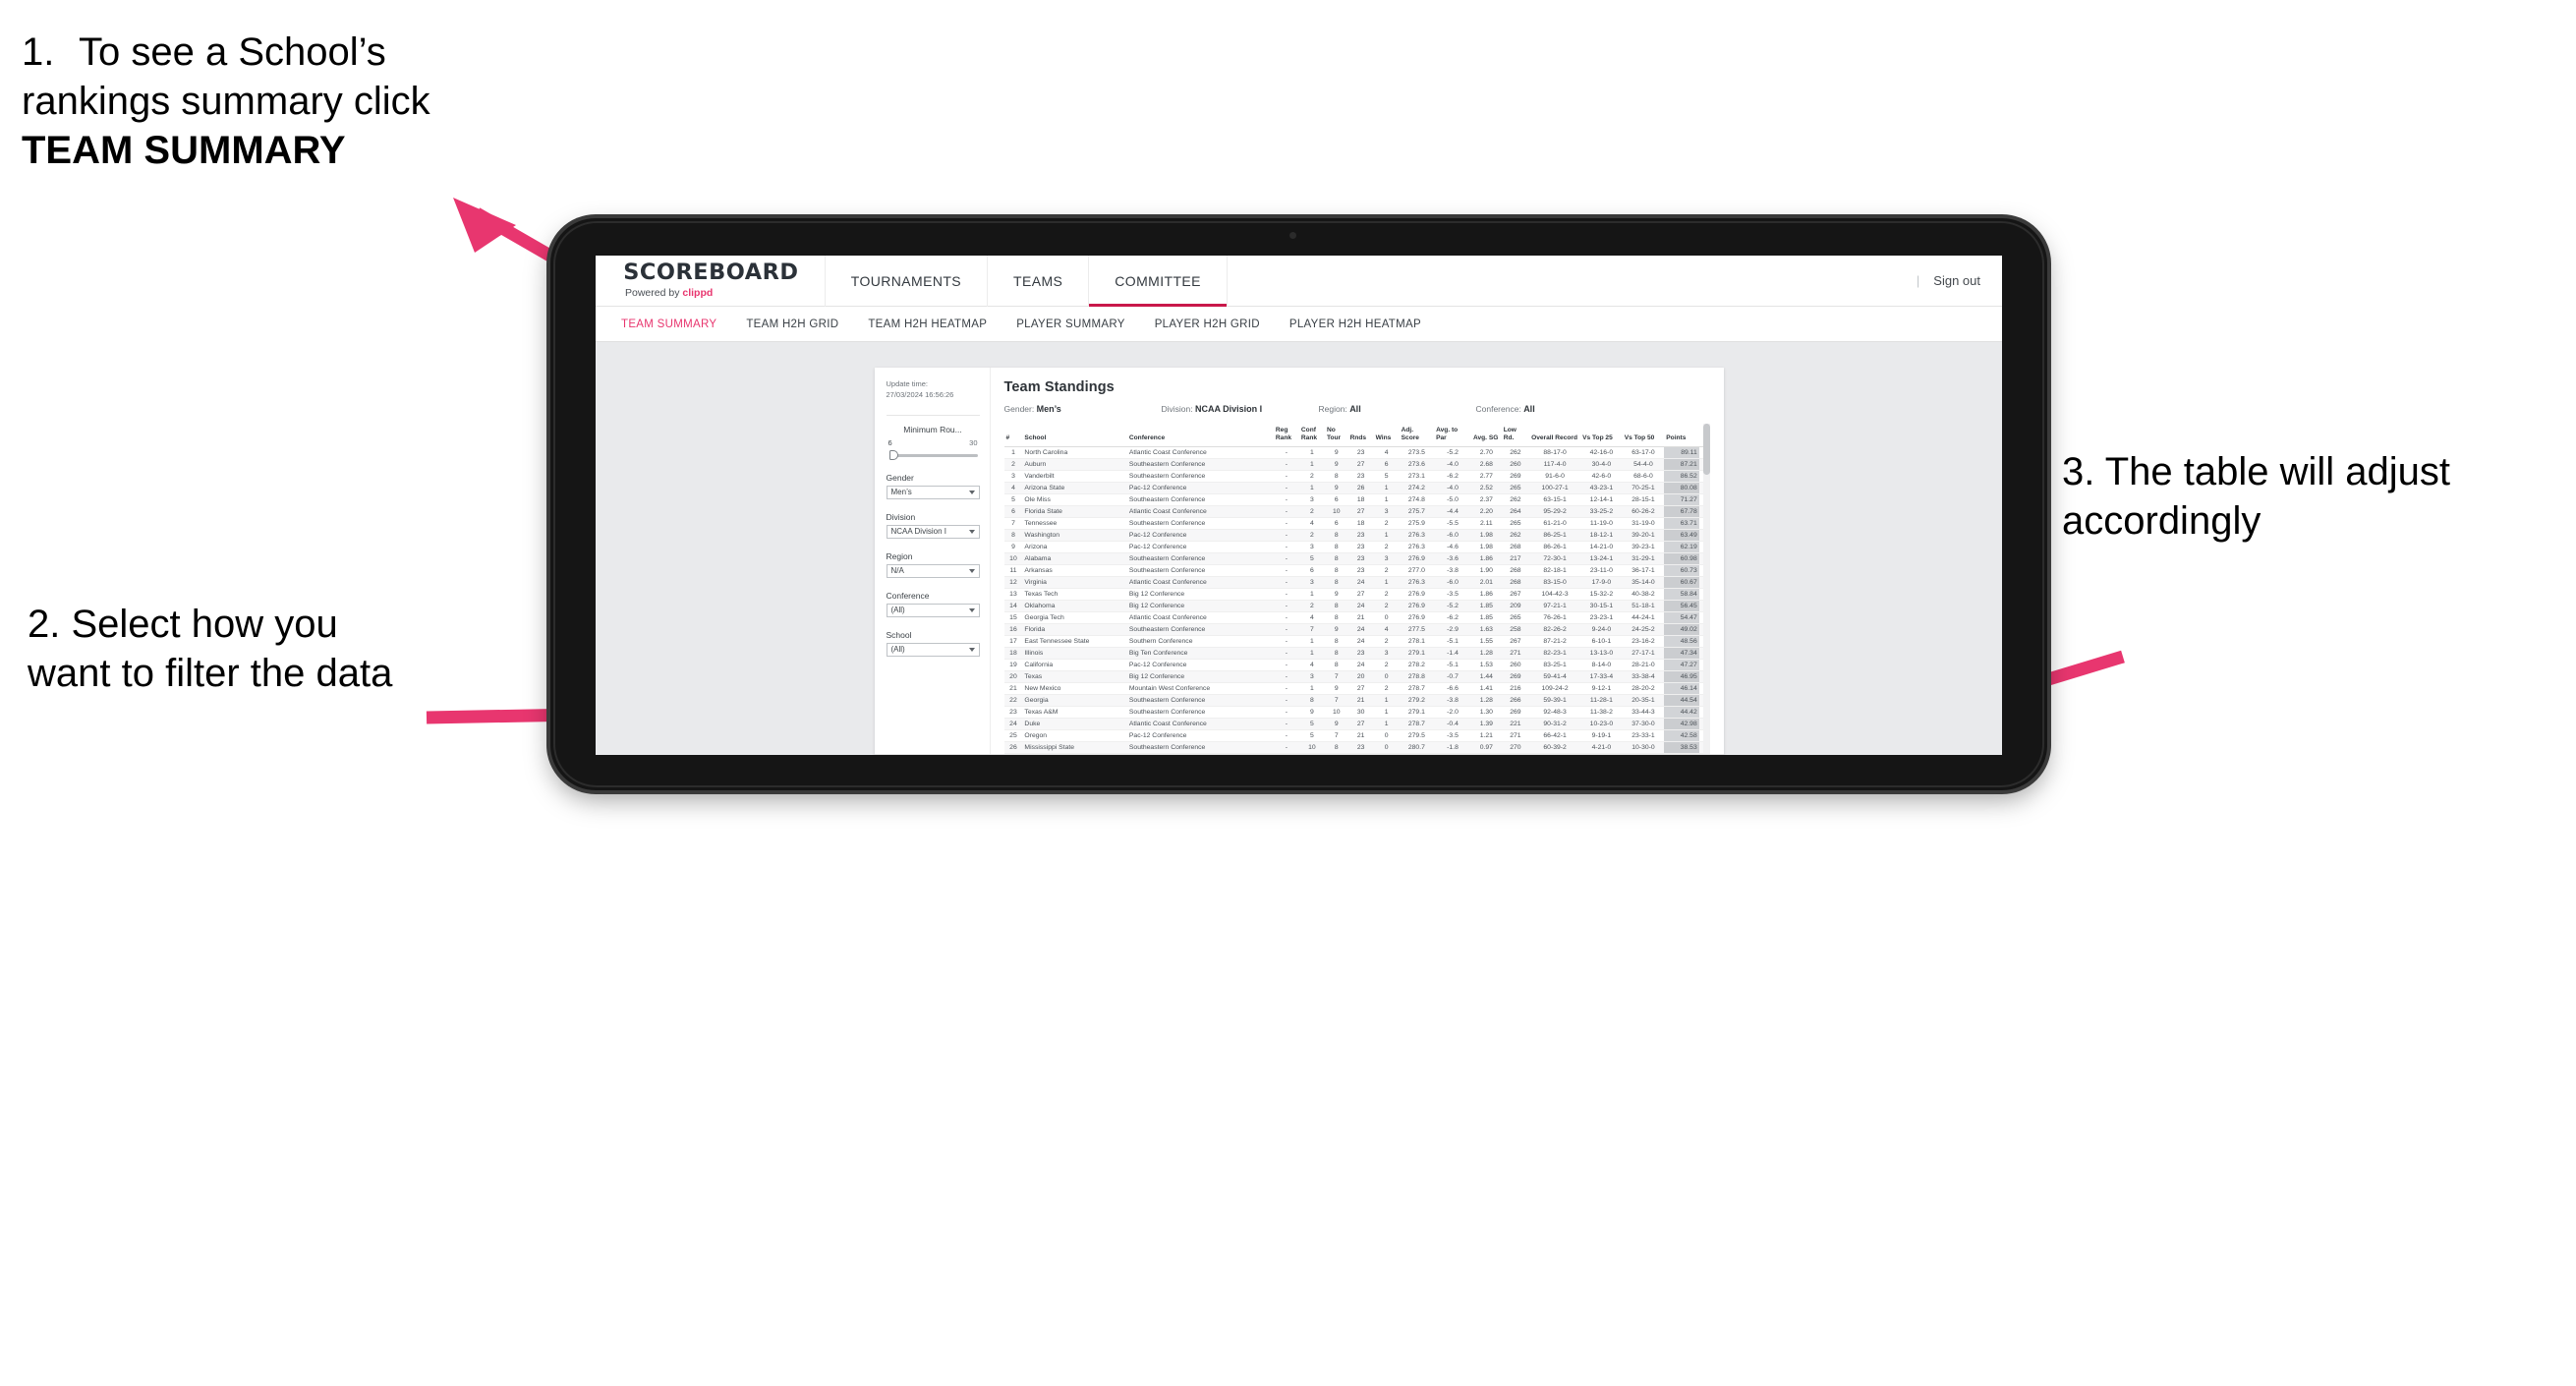 The image size is (2576, 1386). I want to click on subnav-player-summary: PLAYER SUMMARY, so click(1070, 324).